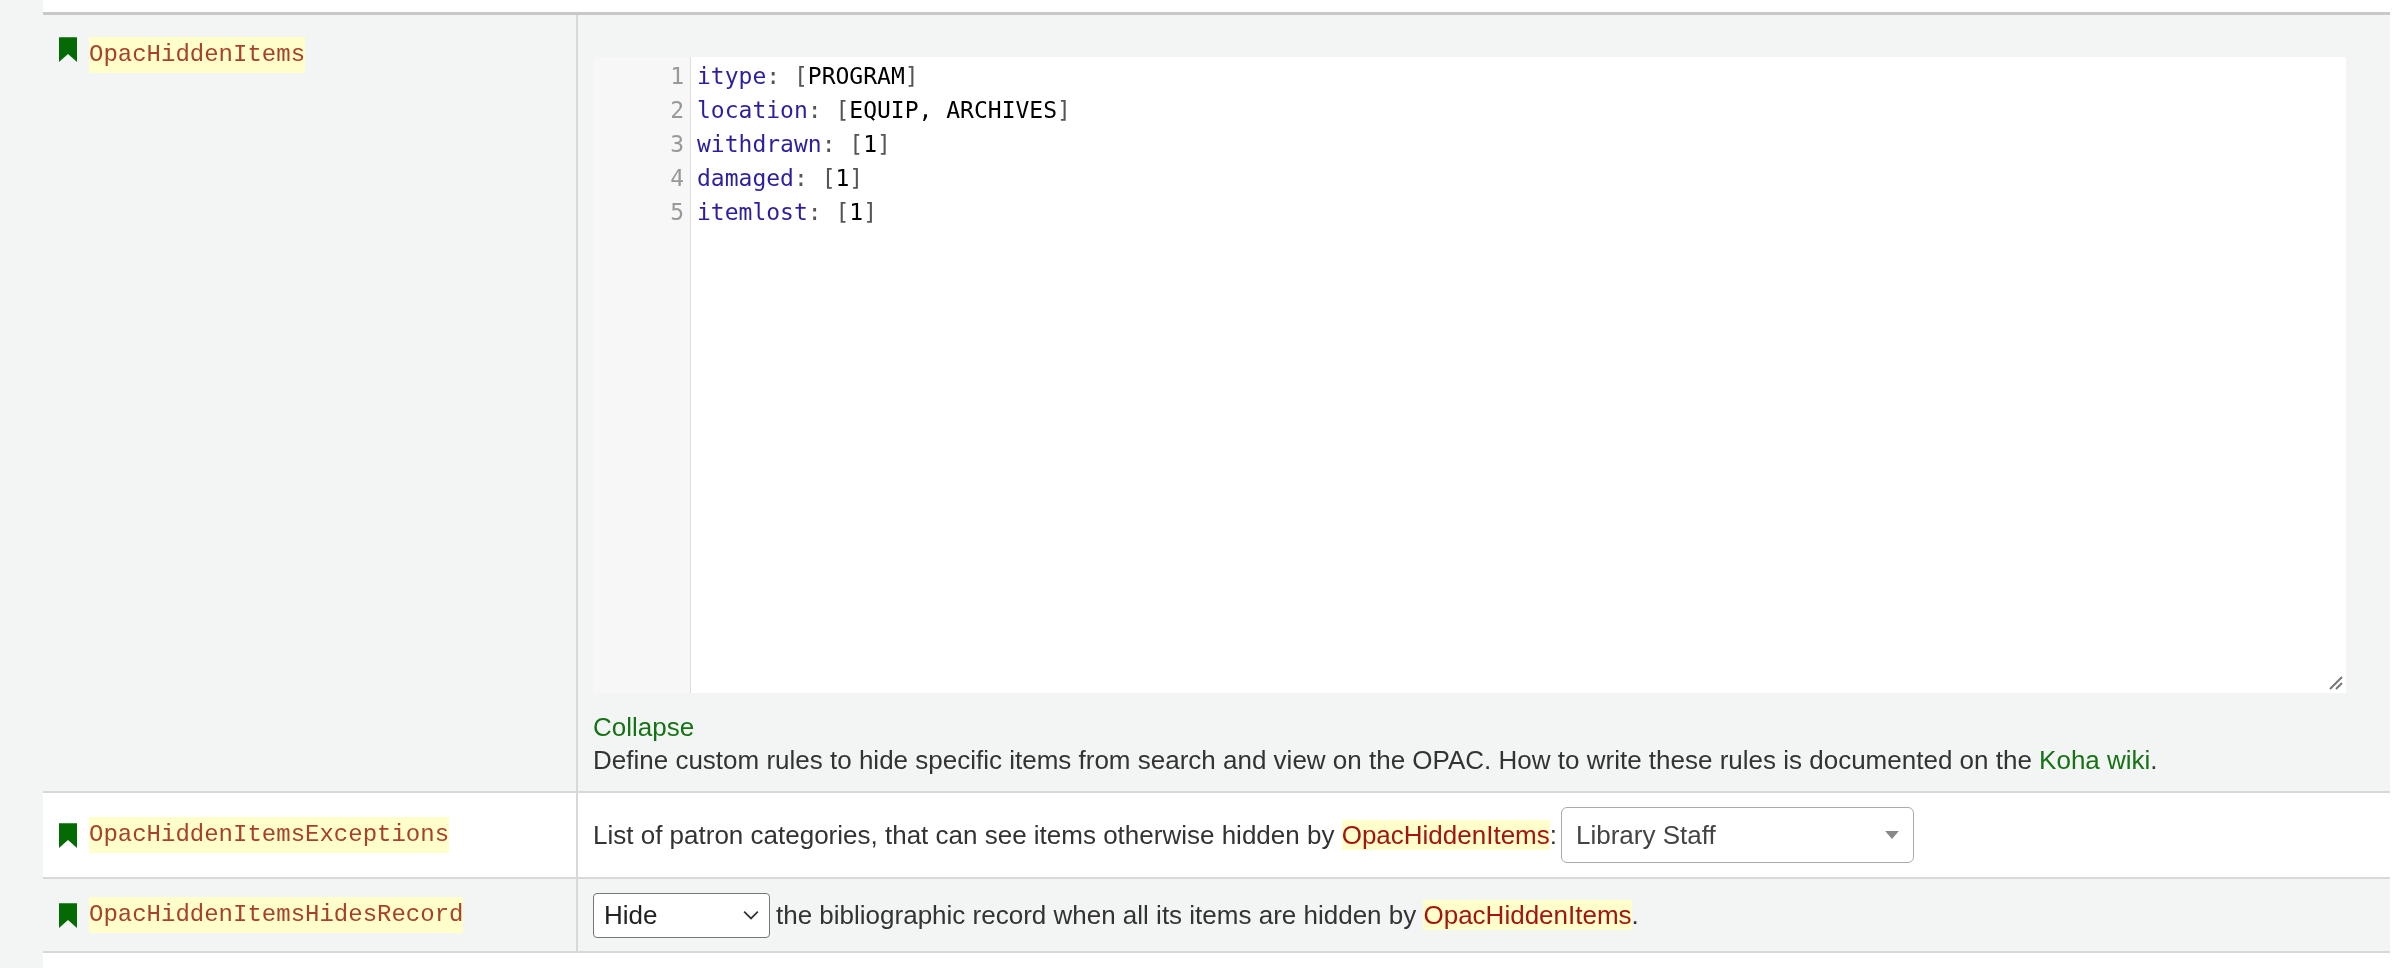 The image size is (2400, 968). What do you see at coordinates (1075, 835) in the screenshot?
I see `preference-description: List of patron categories, that can see items otherwise hidden by OpacHiddenItems:` at bounding box center [1075, 835].